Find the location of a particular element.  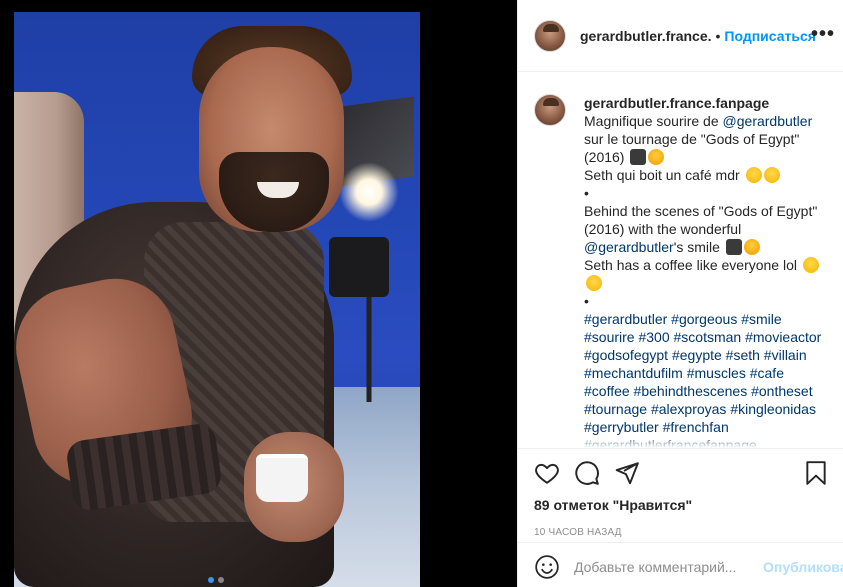

hashtag-link: #gerrybutler #frenchfan is located at coordinates (656, 427).